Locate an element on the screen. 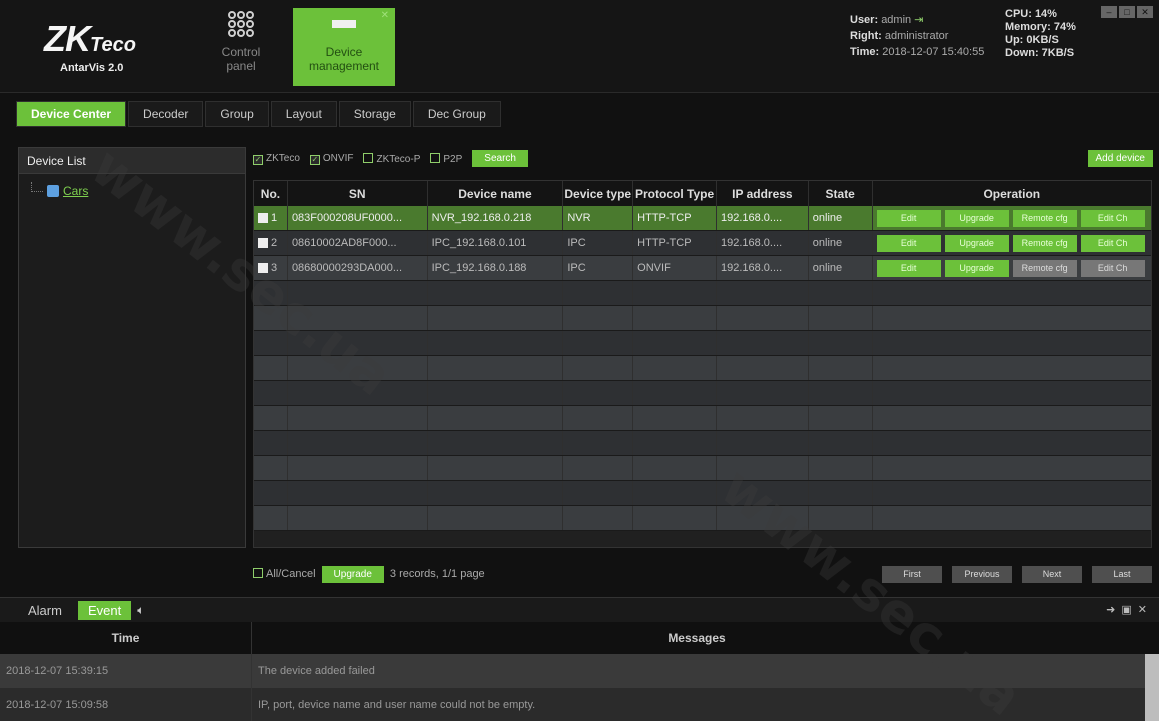 The image size is (1159, 721). column-header: Device name is located at coordinates (496, 193).